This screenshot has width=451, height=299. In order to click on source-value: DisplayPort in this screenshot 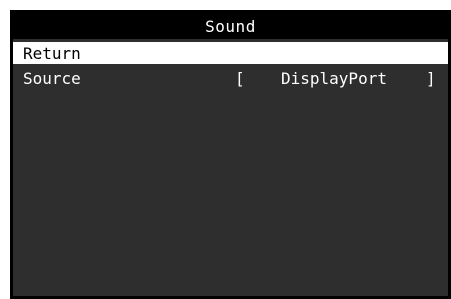, I will do `click(334, 78)`.